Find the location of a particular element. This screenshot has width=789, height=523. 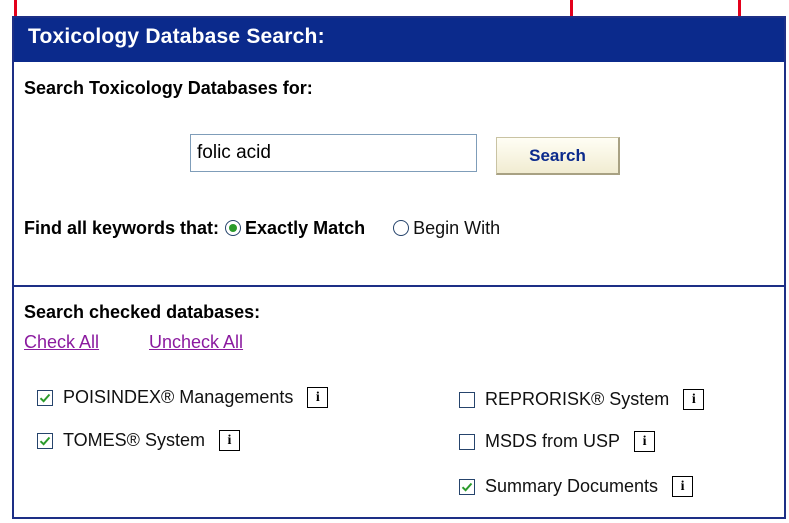

radio-exactly-match is located at coordinates (233, 228).